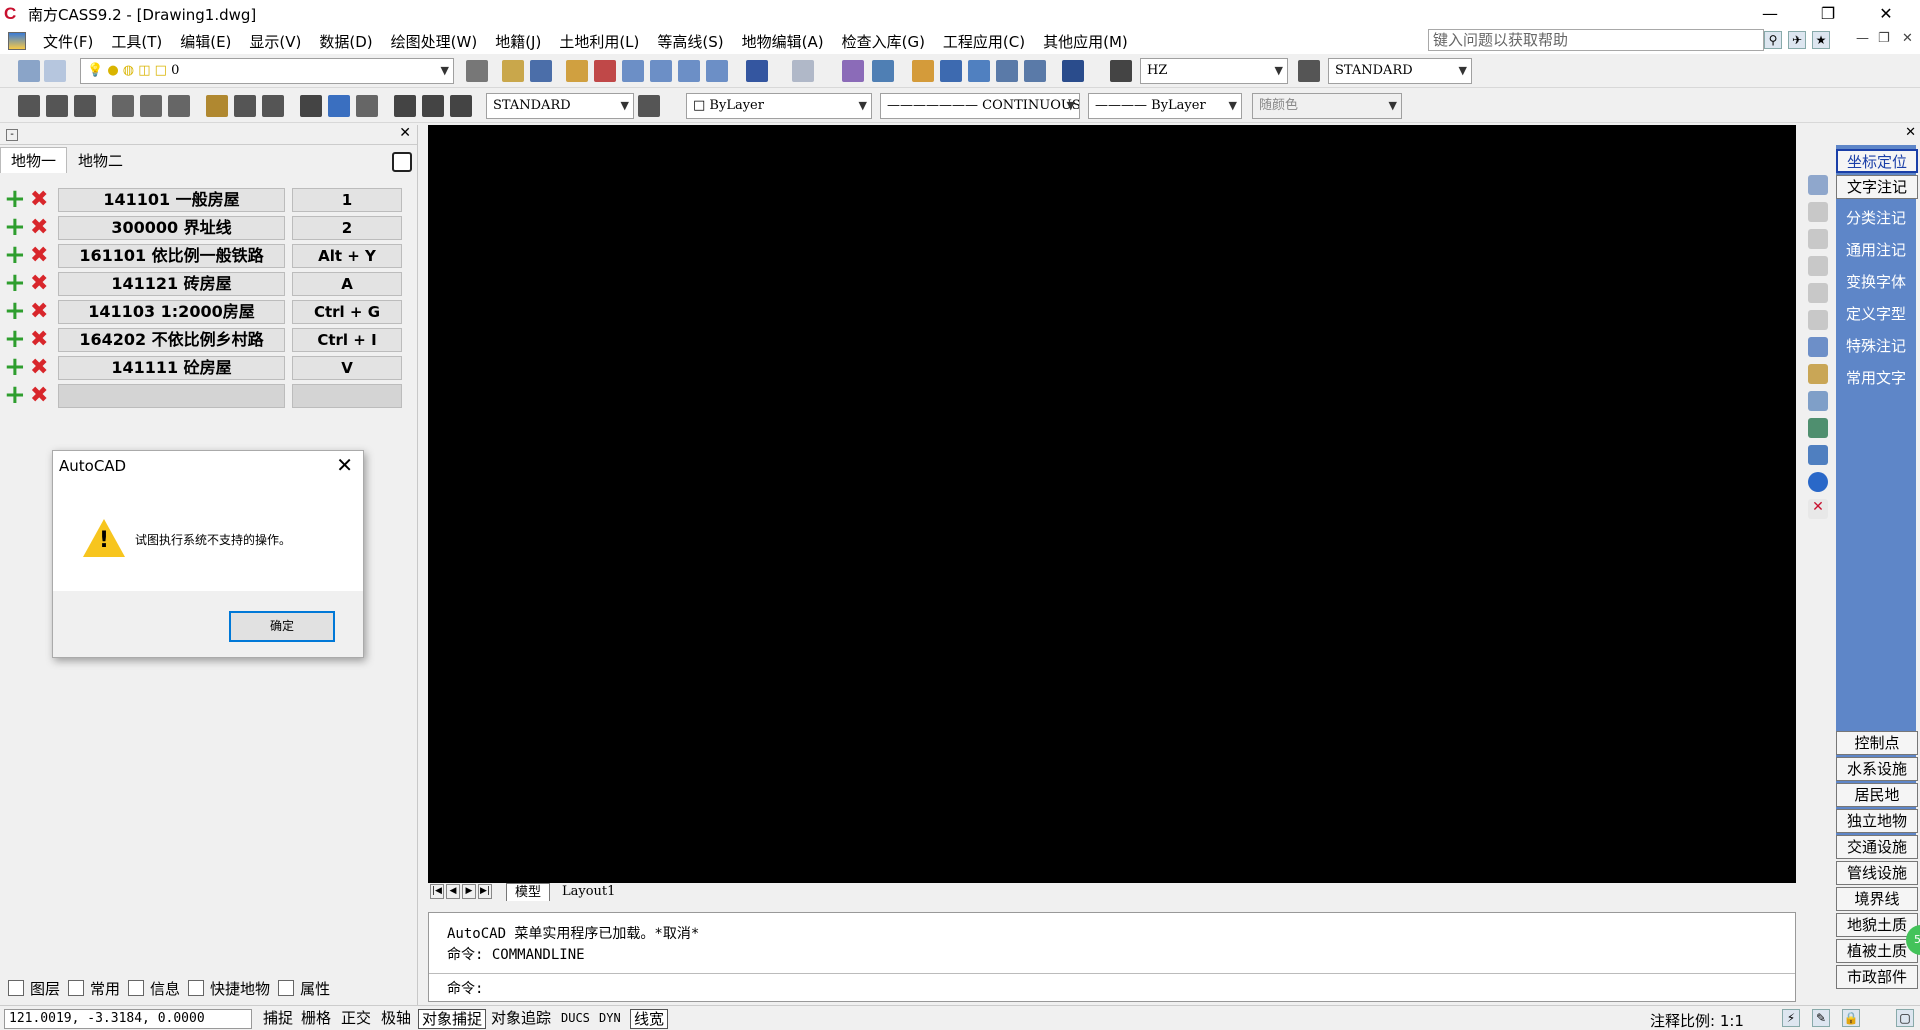  Describe the element at coordinates (1112, 987) in the screenshot. I see `command-input: 命令:` at that location.